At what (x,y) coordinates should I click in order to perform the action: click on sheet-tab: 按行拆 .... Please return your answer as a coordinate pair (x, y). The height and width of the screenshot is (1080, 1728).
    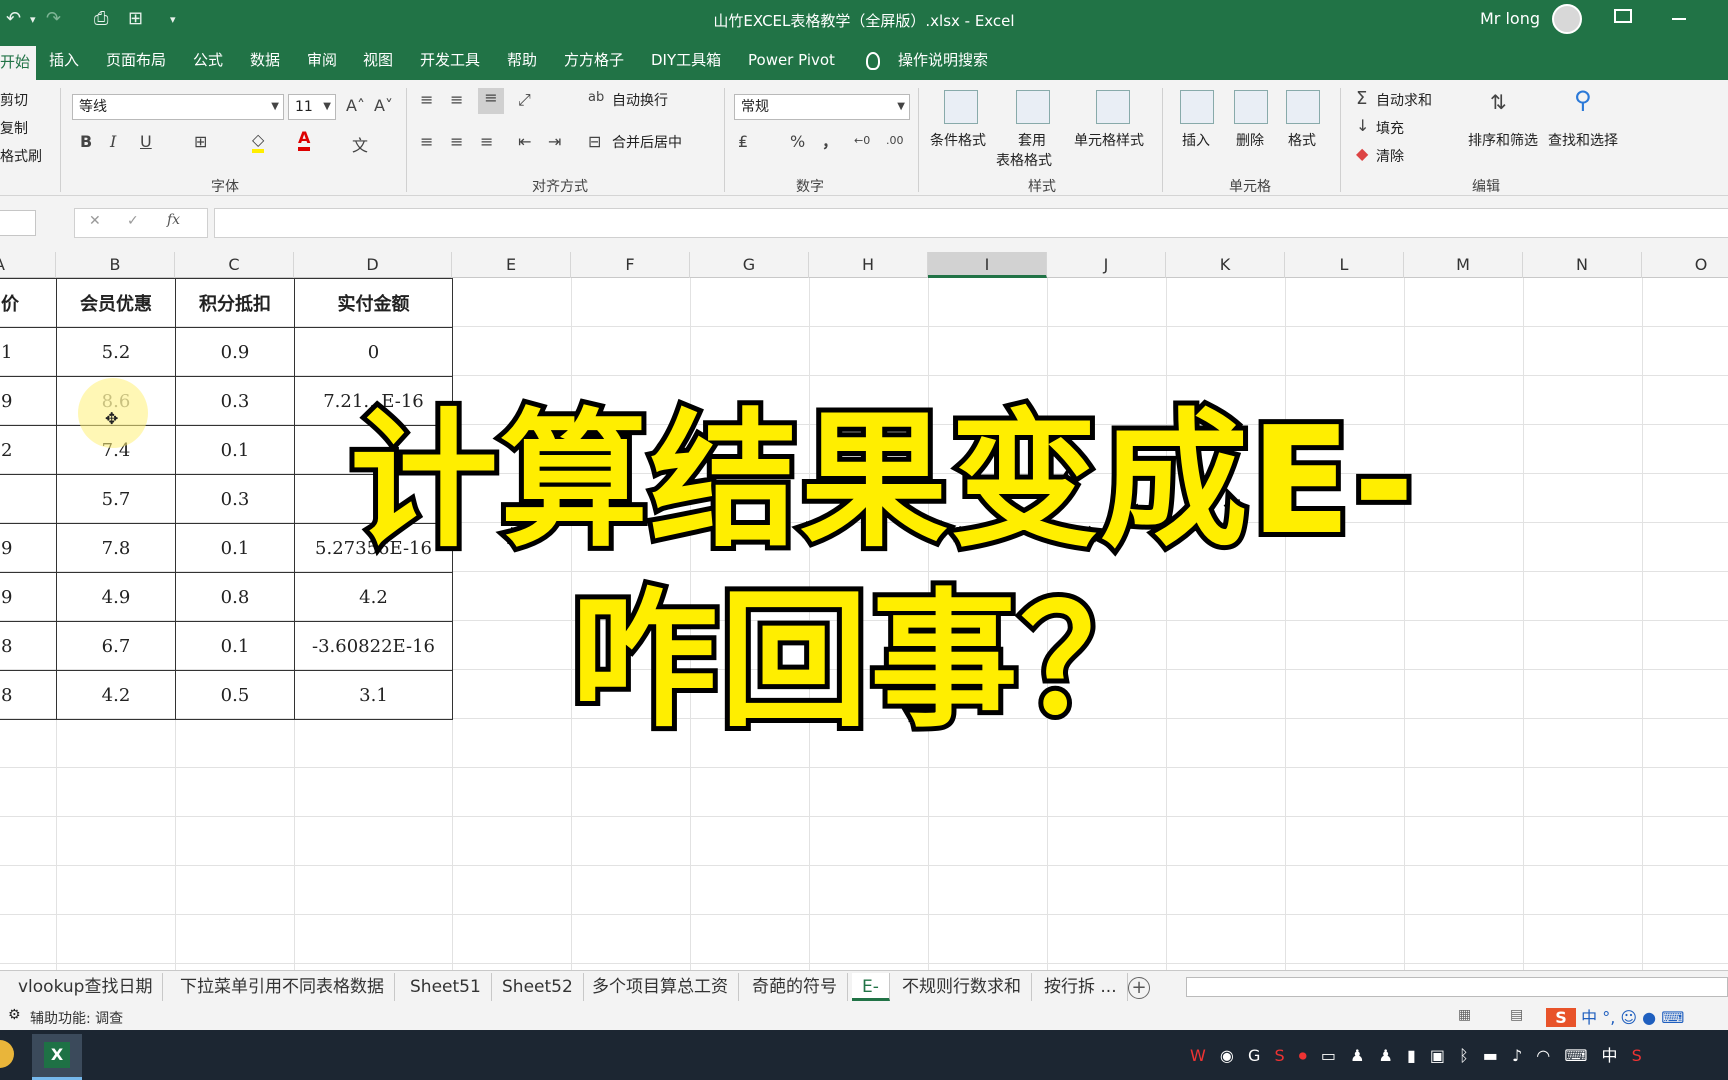
    Looking at the image, I should click on (1081, 987).